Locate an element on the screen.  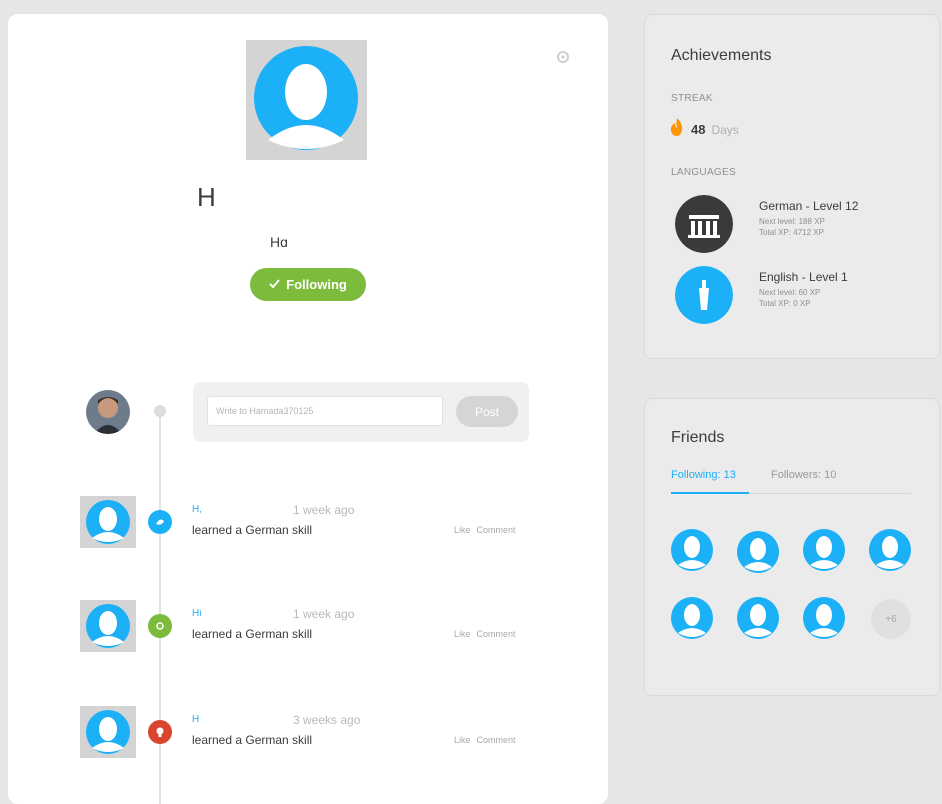
language-total-xp: Total XP: 4712 XP is located at coordinates (791, 232).